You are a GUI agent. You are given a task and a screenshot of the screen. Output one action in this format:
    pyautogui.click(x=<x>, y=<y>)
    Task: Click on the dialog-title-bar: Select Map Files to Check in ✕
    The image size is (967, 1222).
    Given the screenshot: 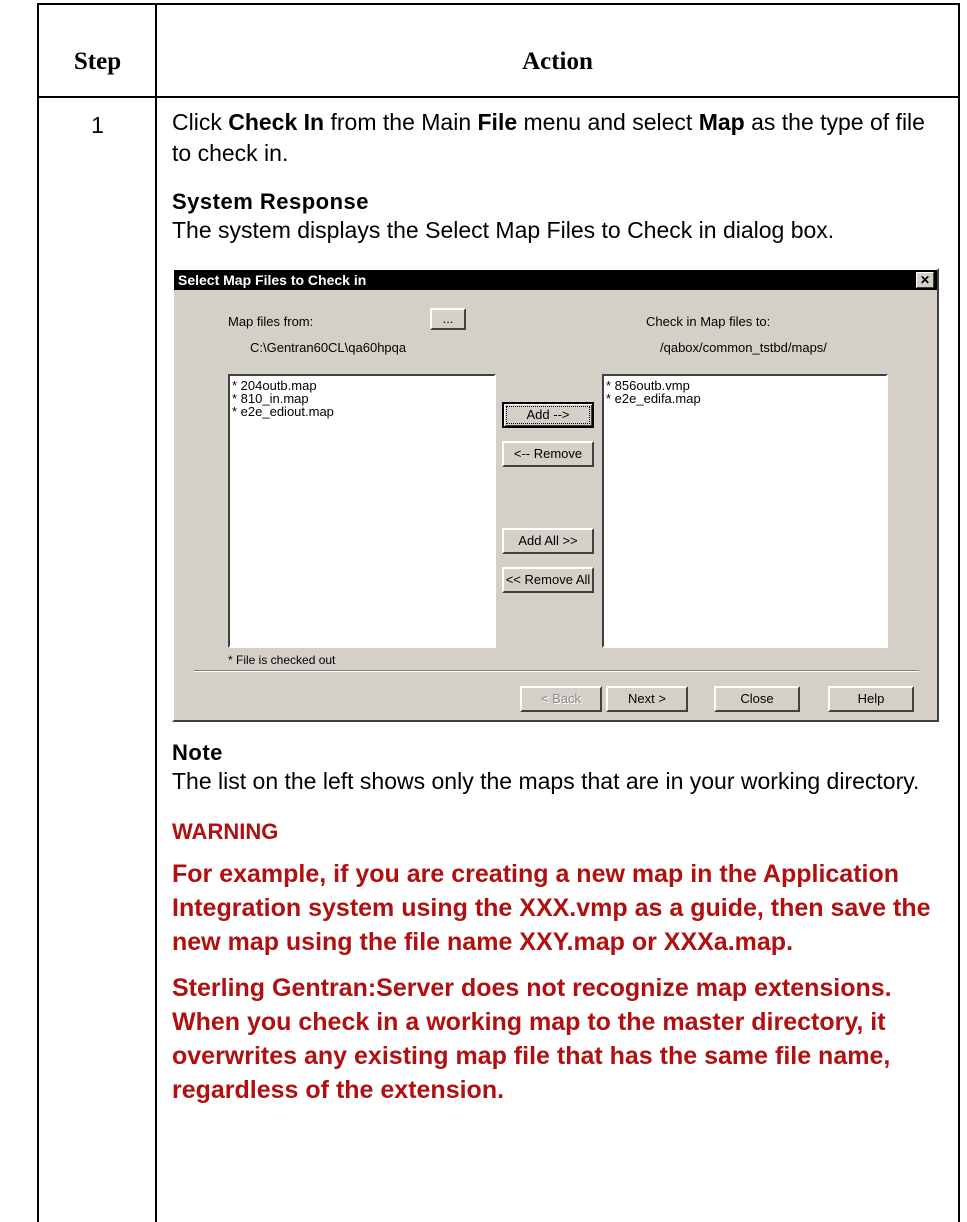 What is the action you would take?
    pyautogui.click(x=555, y=280)
    